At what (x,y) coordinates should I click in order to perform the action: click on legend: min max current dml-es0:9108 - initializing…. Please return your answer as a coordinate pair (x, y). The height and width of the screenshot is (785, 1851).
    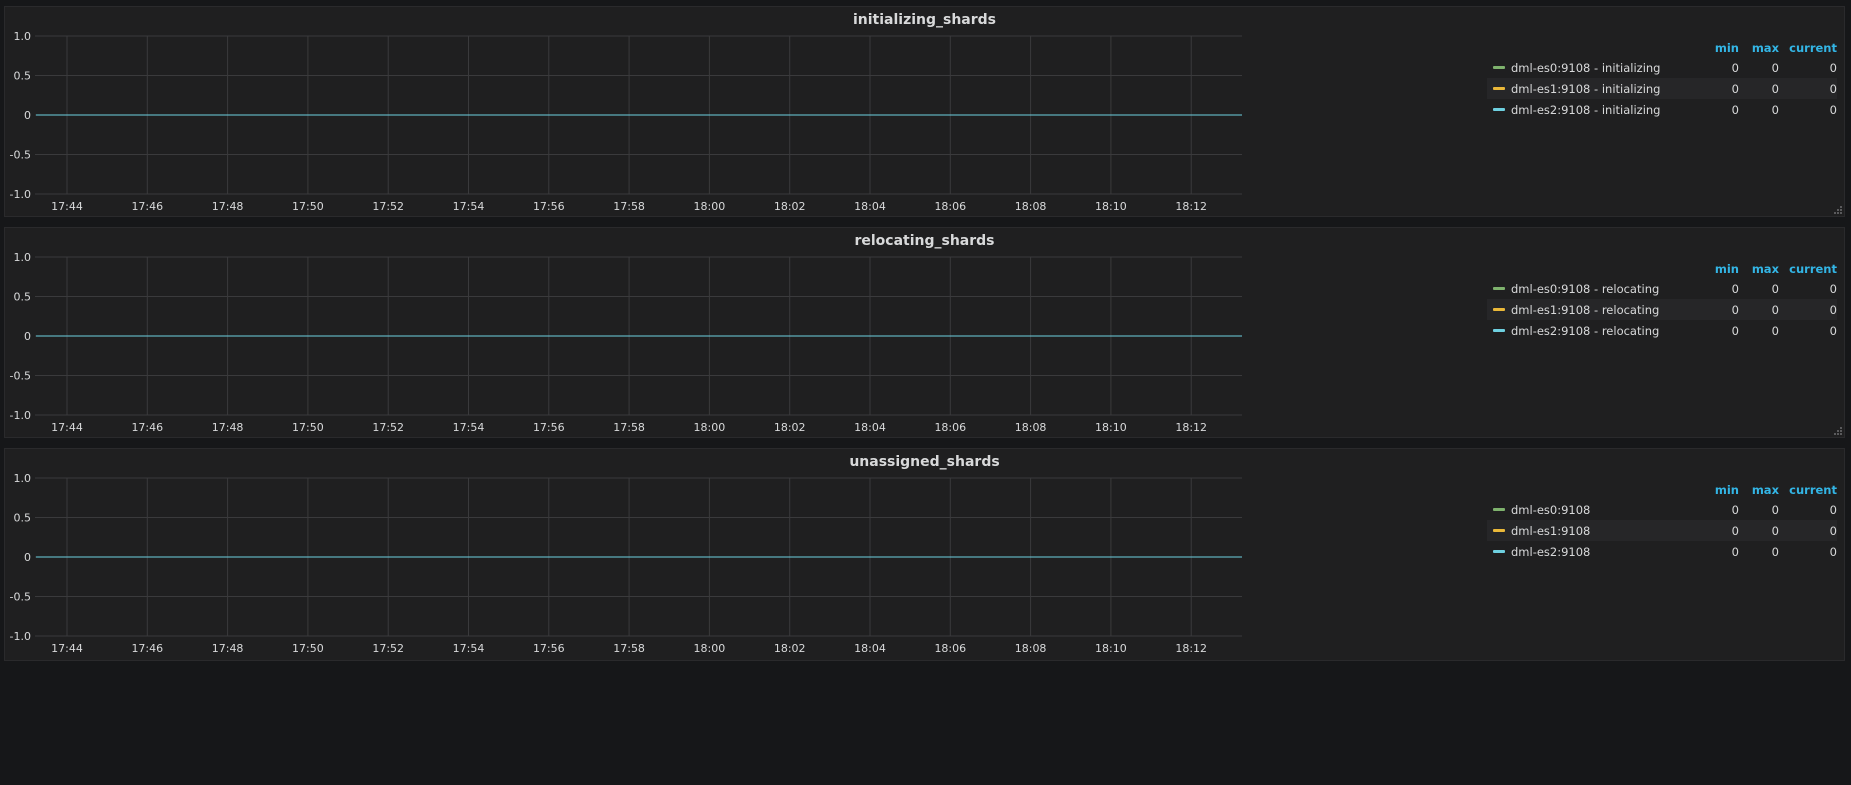
    Looking at the image, I should click on (1662, 79).